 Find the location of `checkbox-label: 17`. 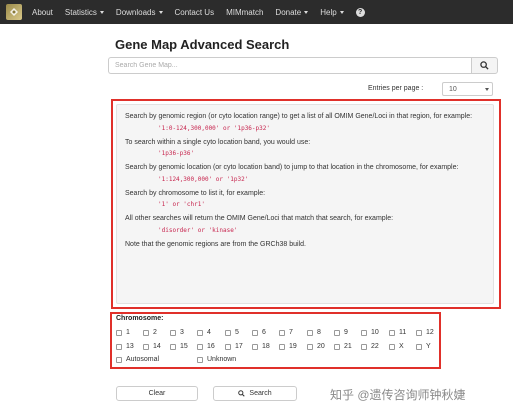

checkbox-label: 17 is located at coordinates (239, 346).